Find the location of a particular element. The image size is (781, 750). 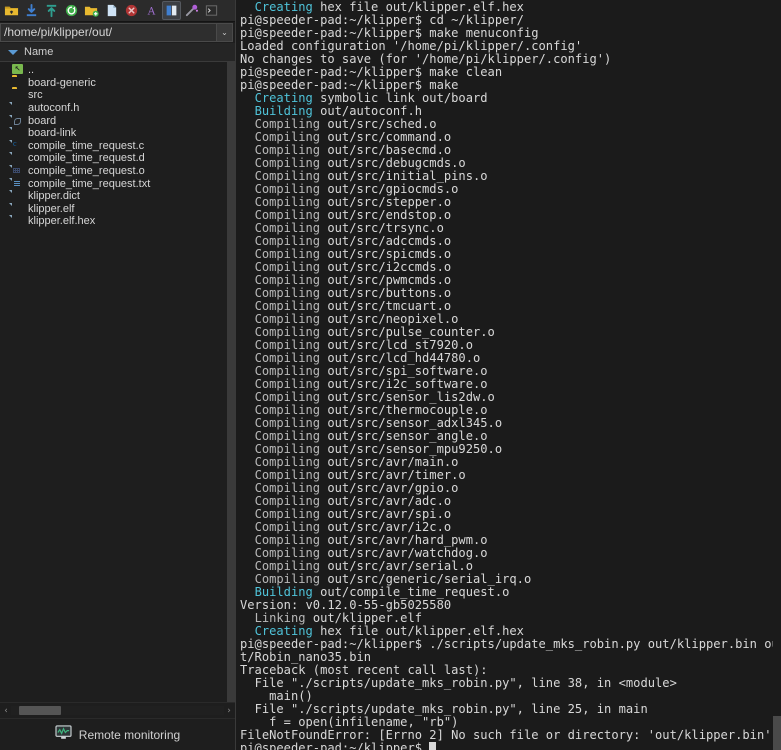

terminal-text: Building is located at coordinates (280, 111).